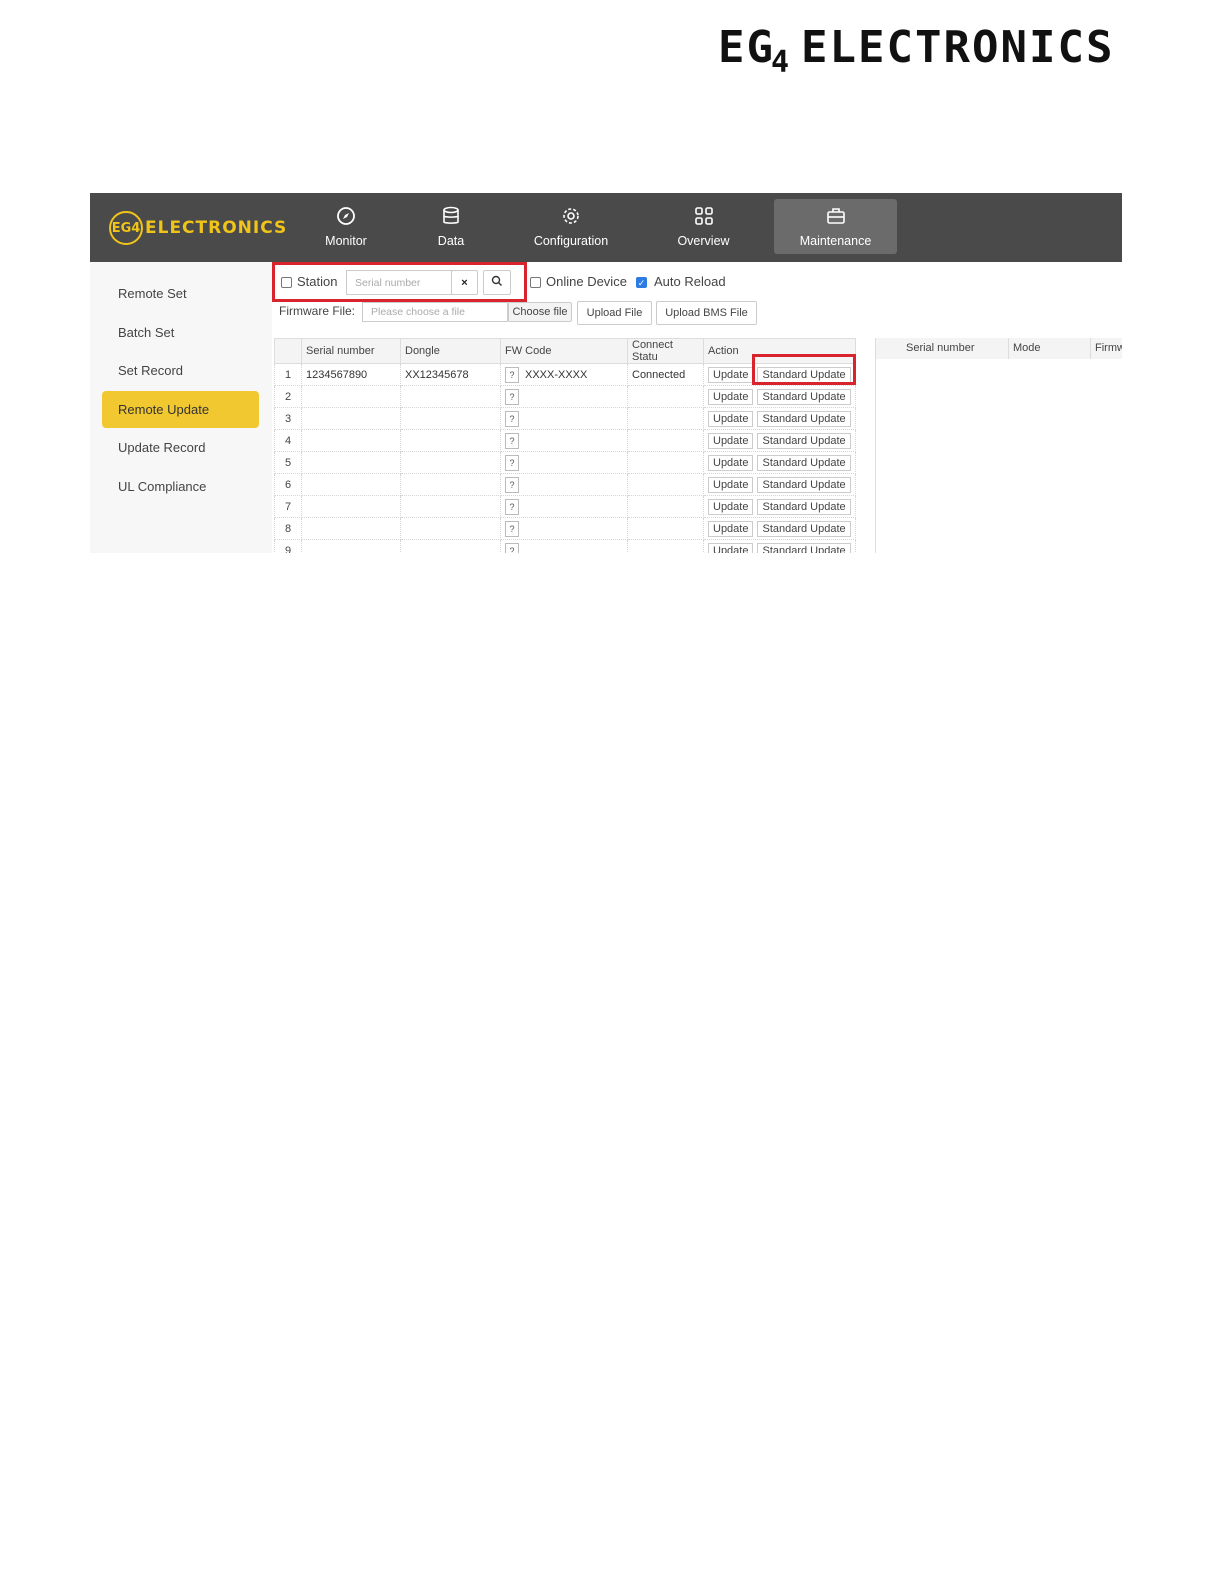 This screenshot has height=1584, width=1224. Describe the element at coordinates (614, 313) in the screenshot. I see `upload-file-button: Upload File` at that location.